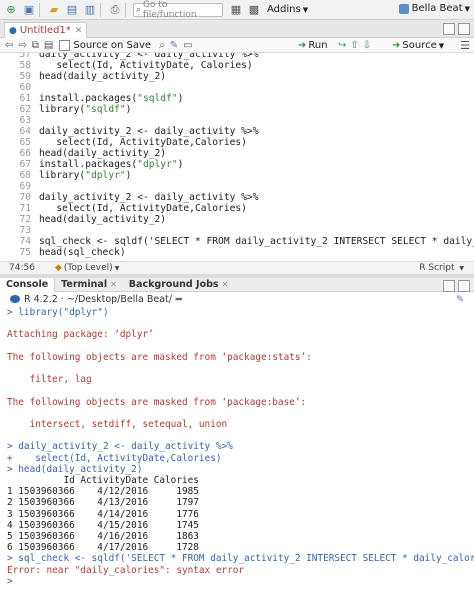 This screenshot has width=474, height=598. Describe the element at coordinates (237, 284) in the screenshot. I see `console-tab-bar: Console Terminal ✕ Background Jobs ✕` at that location.